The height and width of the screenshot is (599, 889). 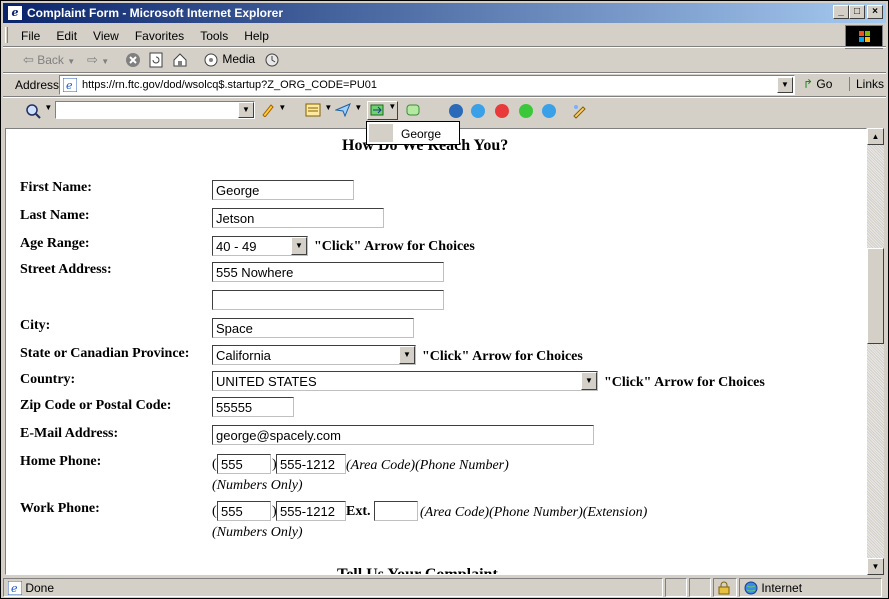 What do you see at coordinates (253, 407) in the screenshot?
I see `zip-field: 55555` at bounding box center [253, 407].